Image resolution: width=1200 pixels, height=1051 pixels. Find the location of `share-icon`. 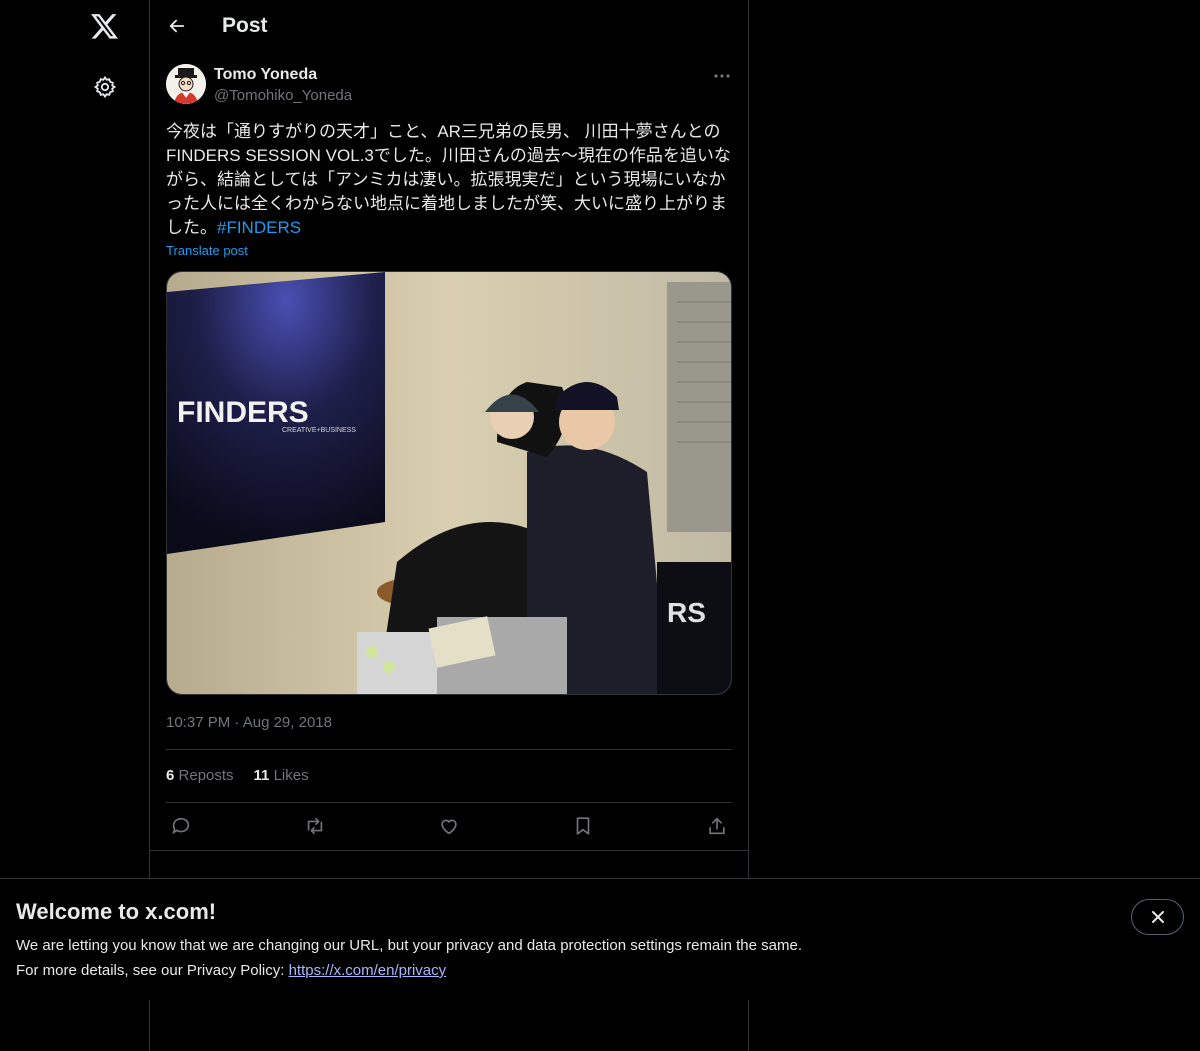

share-icon is located at coordinates (717, 826).